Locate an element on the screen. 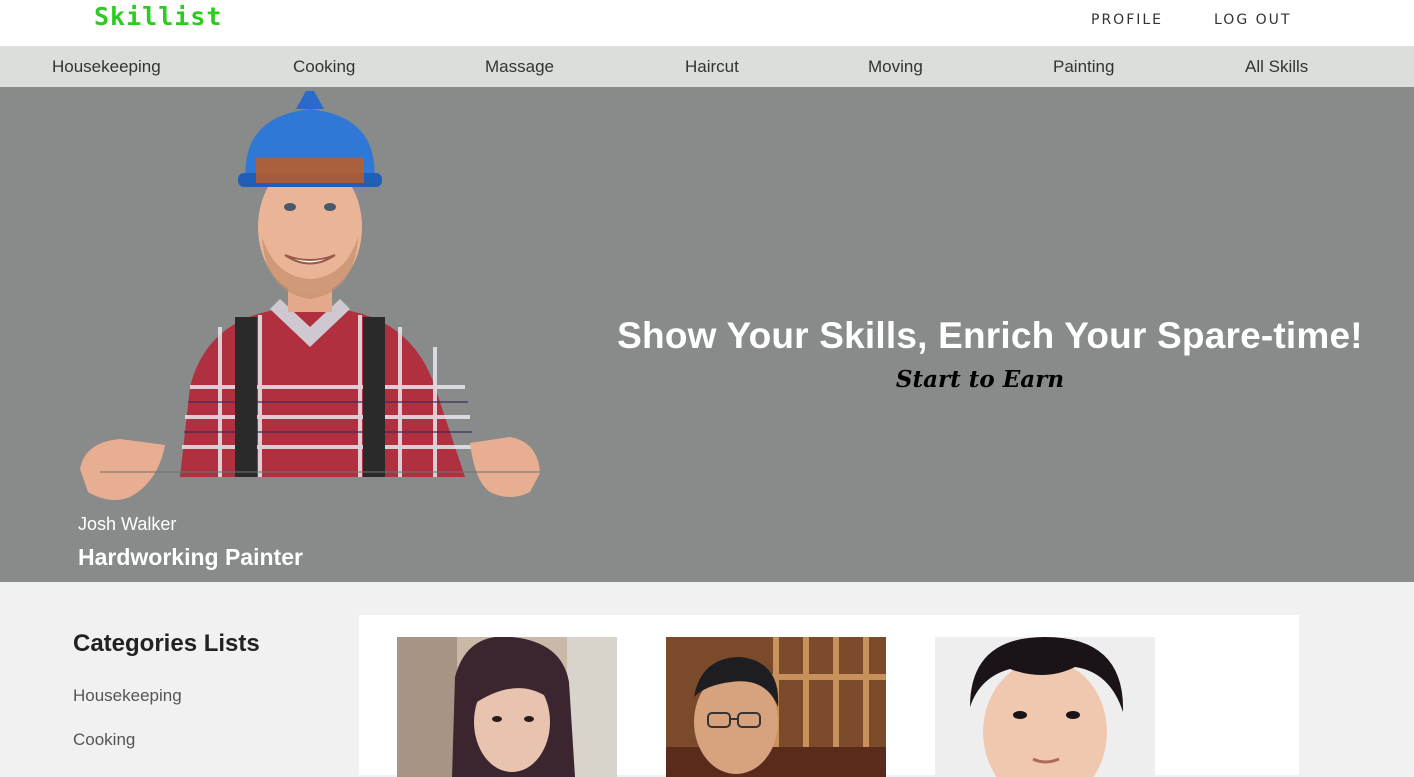  logout-link: LOG OUT is located at coordinates (1252, 20).